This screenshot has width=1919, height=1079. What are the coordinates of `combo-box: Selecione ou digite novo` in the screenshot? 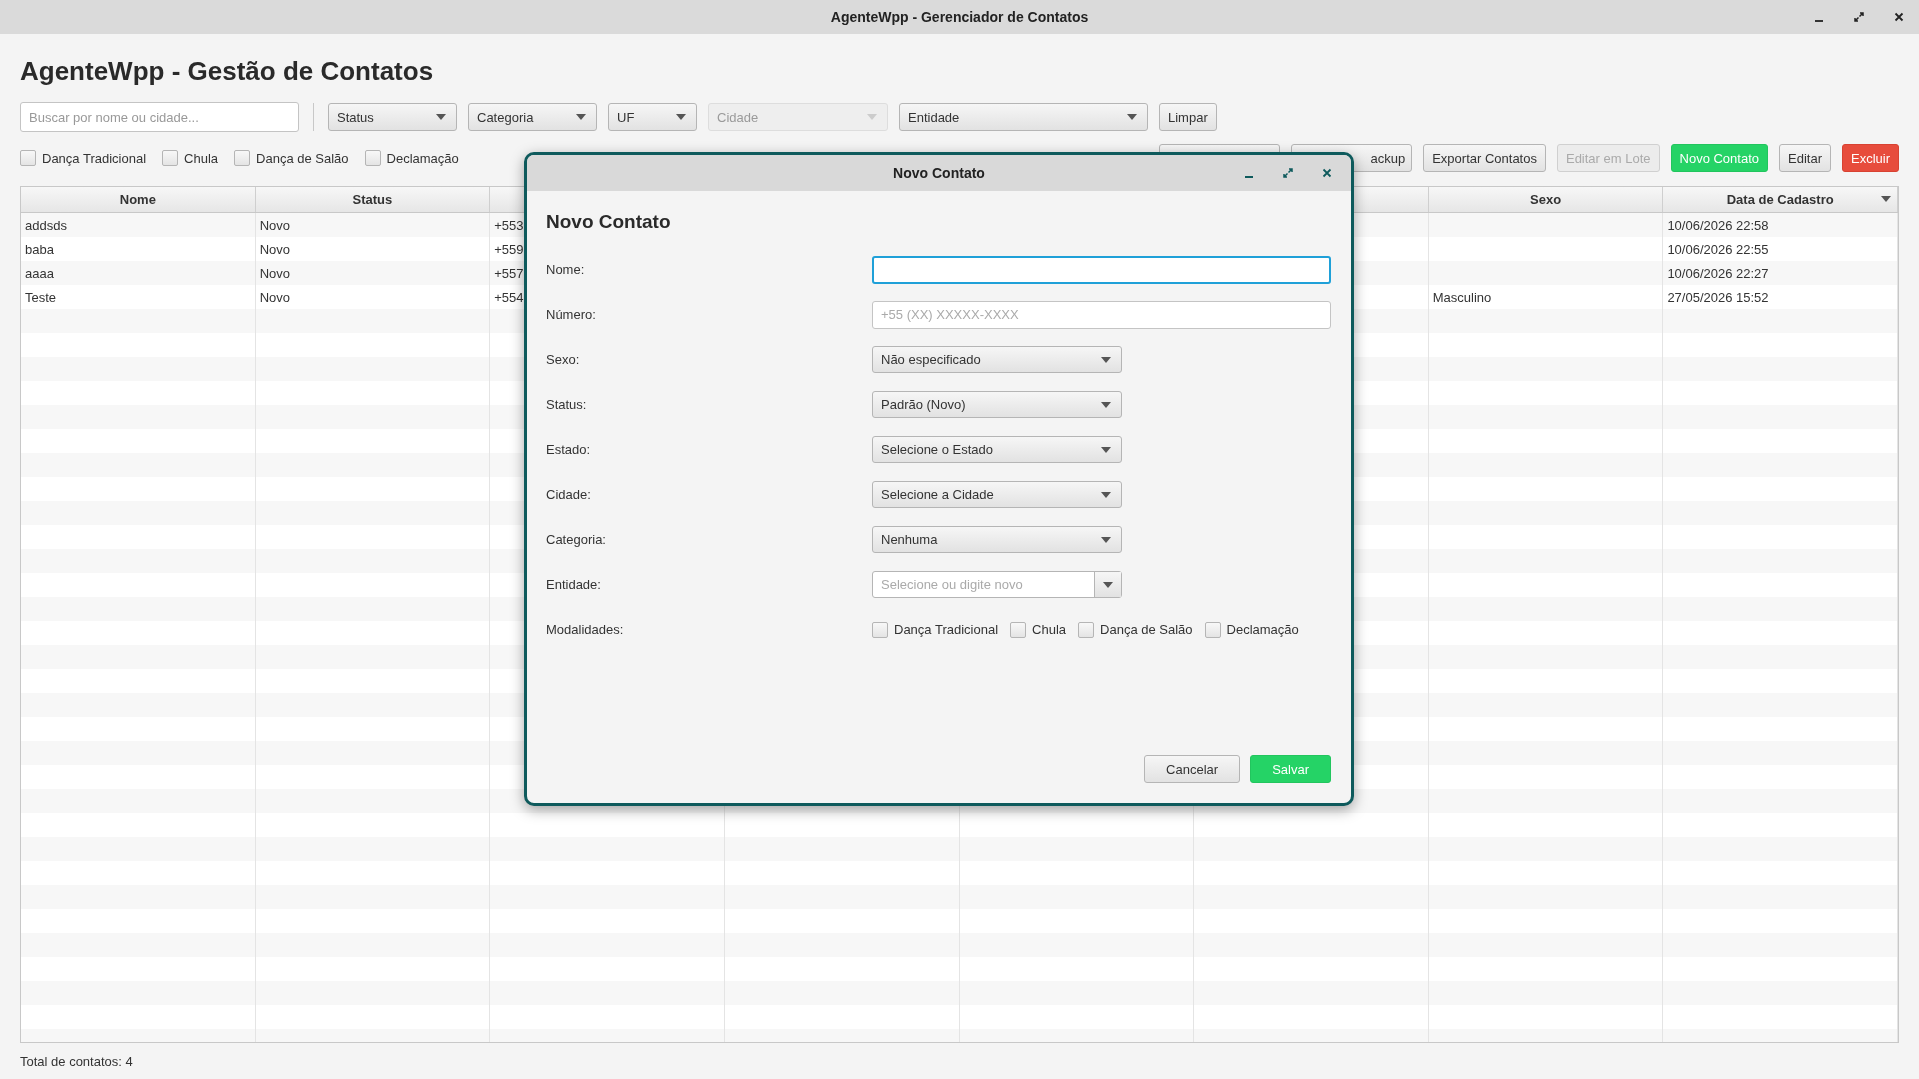 It's located at (997, 584).